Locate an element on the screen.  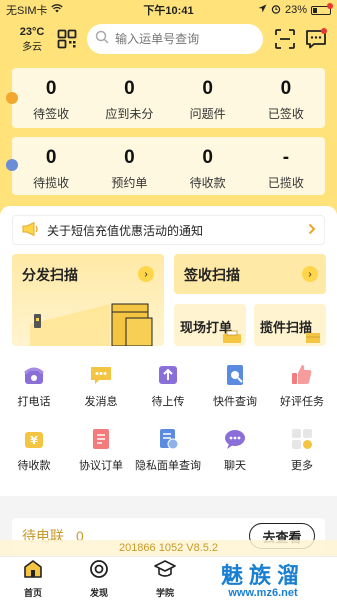
stat-arrived-unassigned: 0 应到未分 is located at coordinates (129, 98).